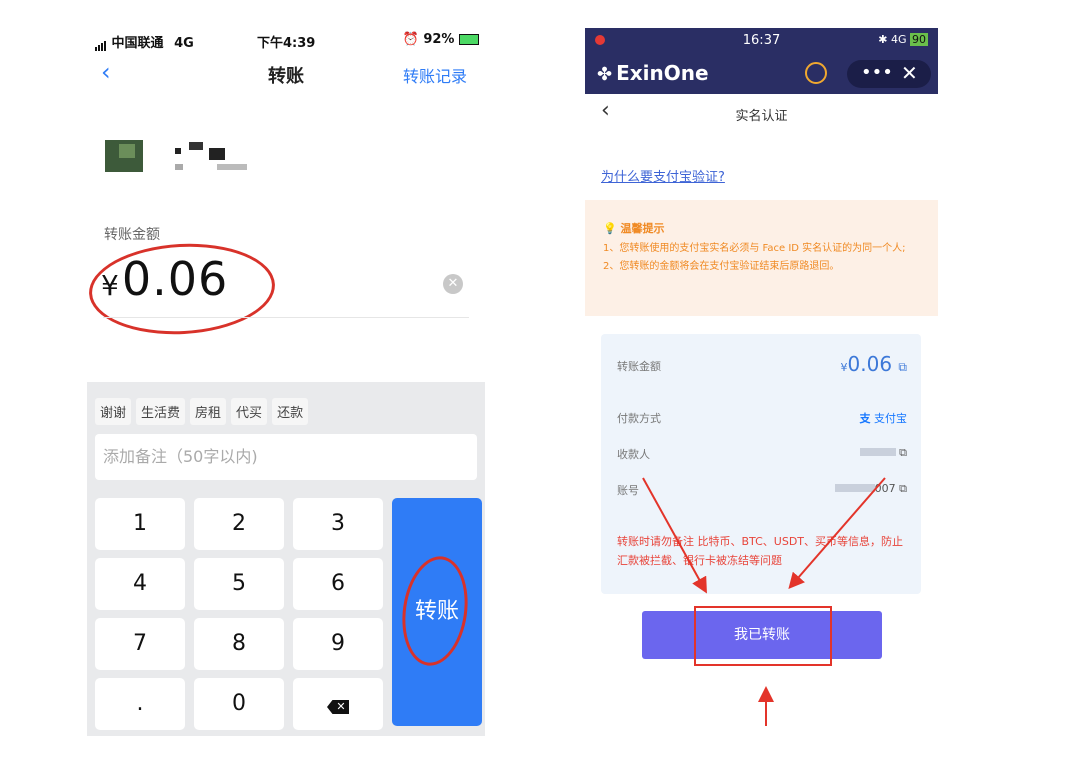  What do you see at coordinates (338, 707) in the screenshot?
I see `backspace-icon: ✕` at bounding box center [338, 707].